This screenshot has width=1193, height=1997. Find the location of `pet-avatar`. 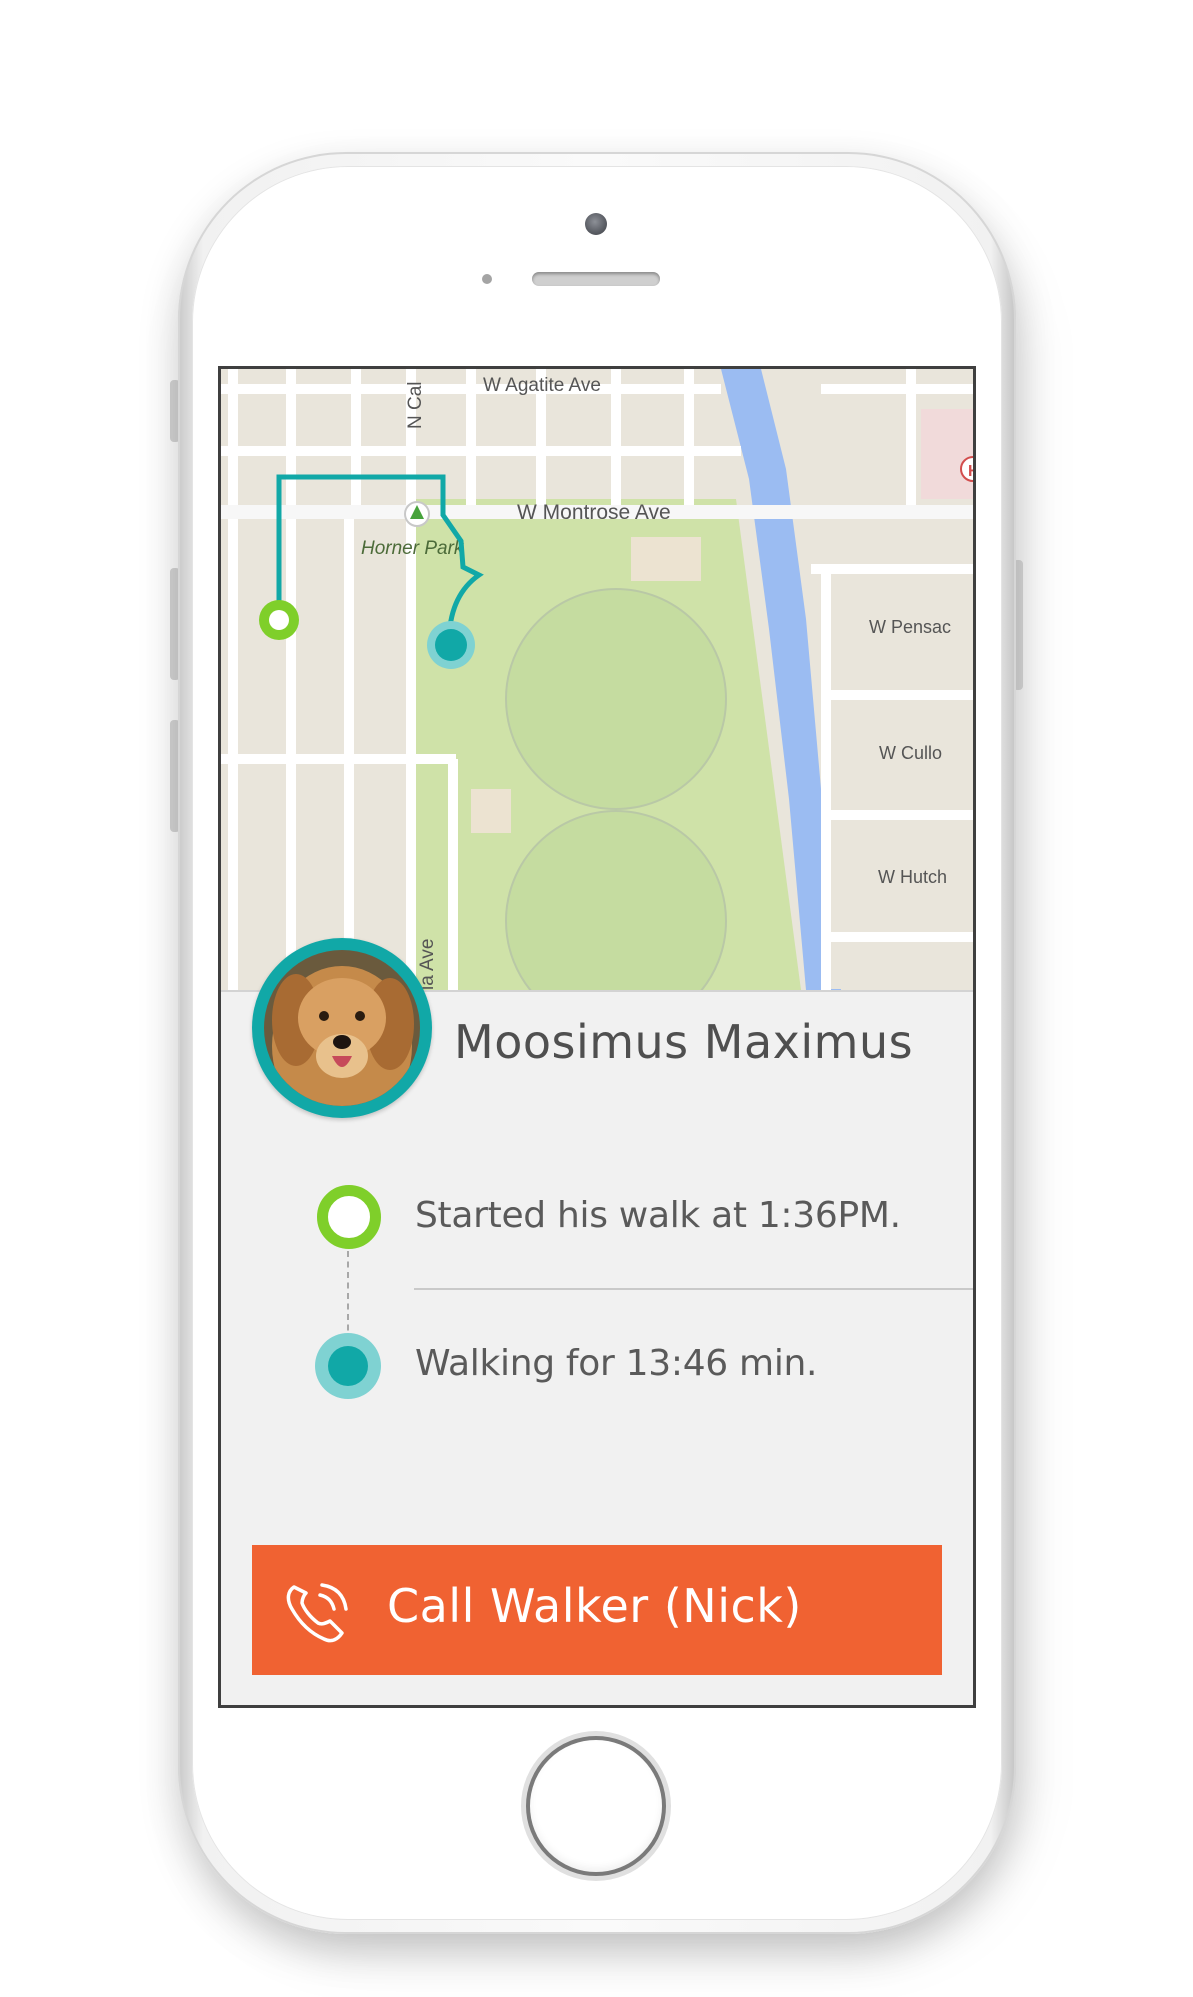

pet-avatar is located at coordinates (342, 1028).